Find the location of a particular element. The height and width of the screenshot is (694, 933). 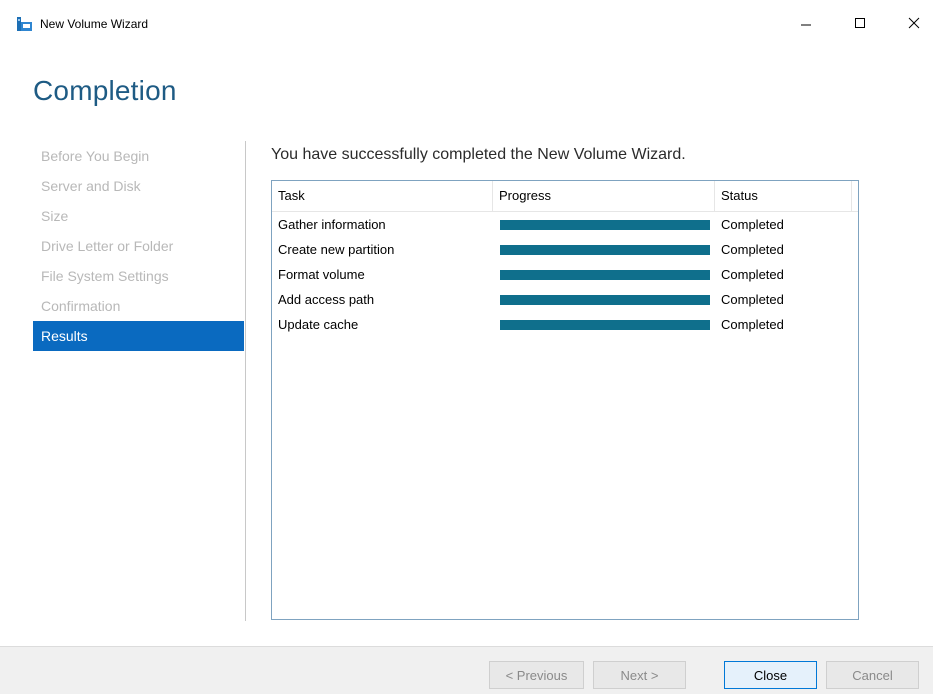

close-icon is located at coordinates (914, 23).